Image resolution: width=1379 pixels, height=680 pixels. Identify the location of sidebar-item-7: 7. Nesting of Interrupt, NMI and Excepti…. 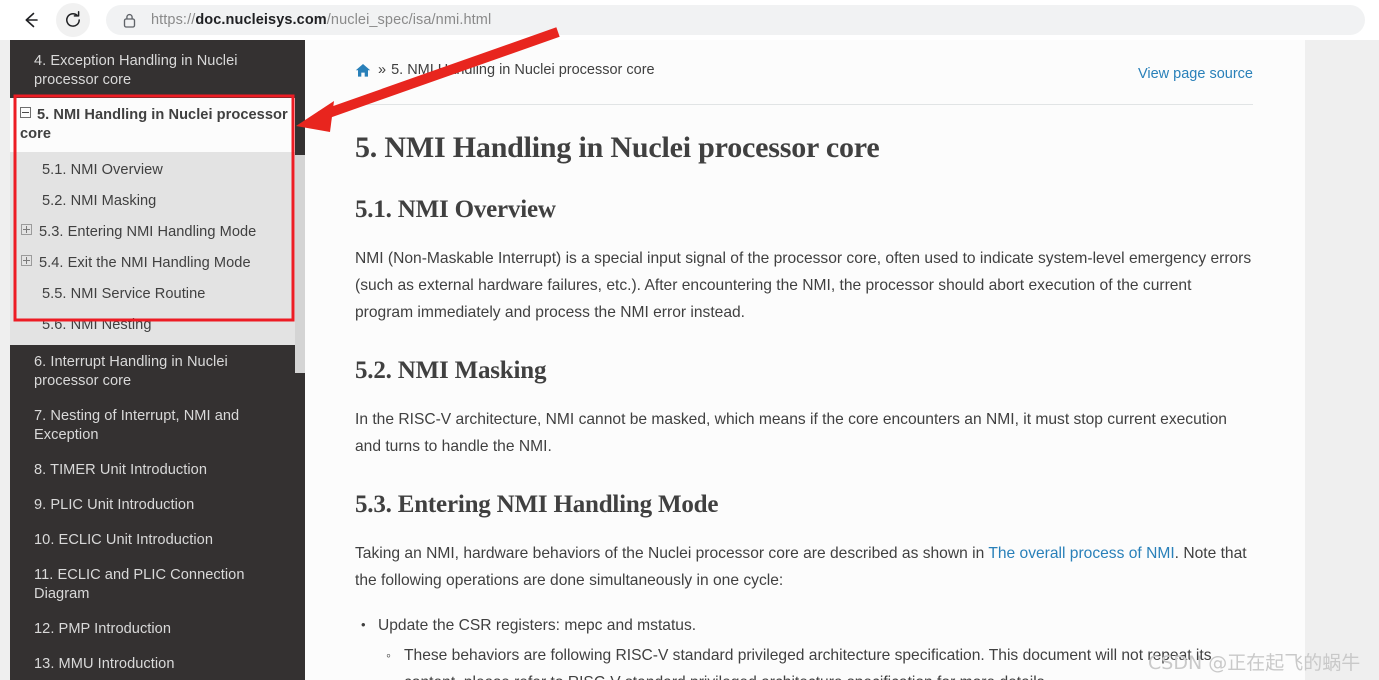
(157, 426).